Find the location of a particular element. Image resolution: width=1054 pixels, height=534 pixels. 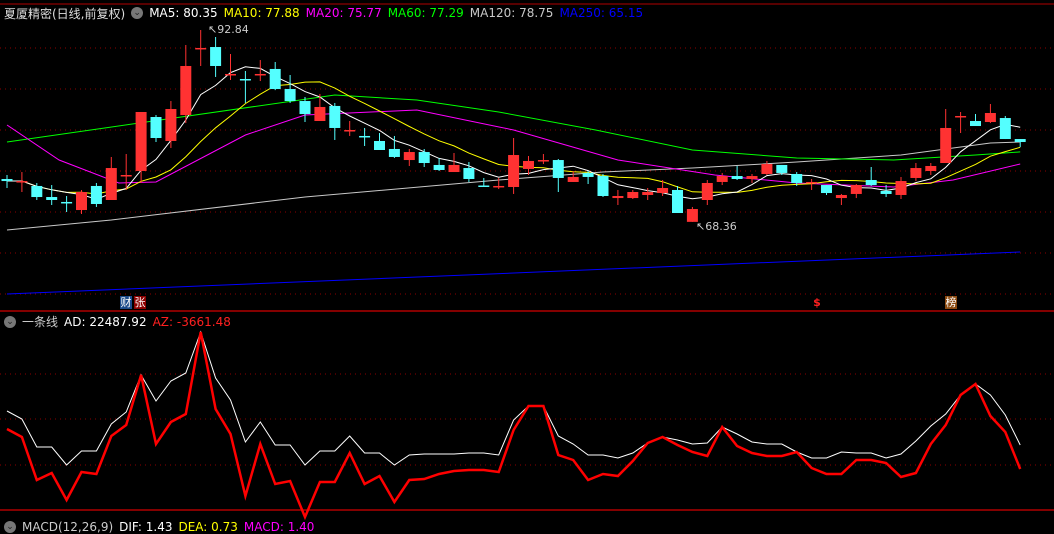

stock-title: 夏厦精密(日线,前复权) is located at coordinates (65, 13).